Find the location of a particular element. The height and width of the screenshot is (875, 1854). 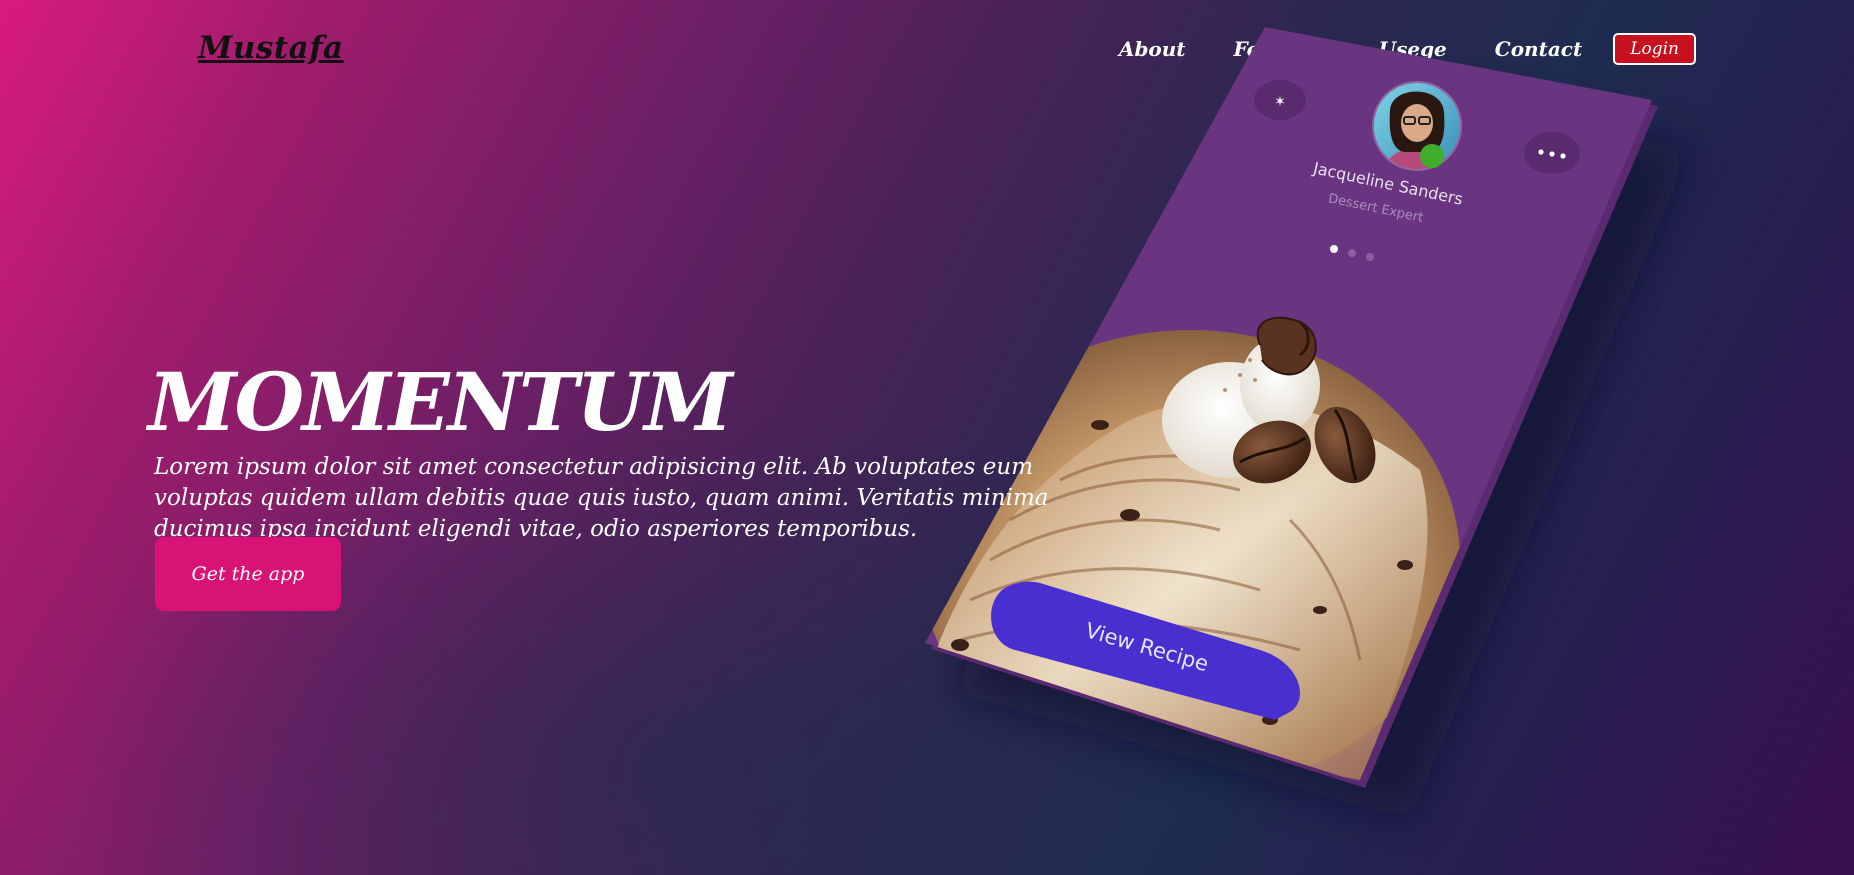

carousel-dots is located at coordinates (1352, 253).